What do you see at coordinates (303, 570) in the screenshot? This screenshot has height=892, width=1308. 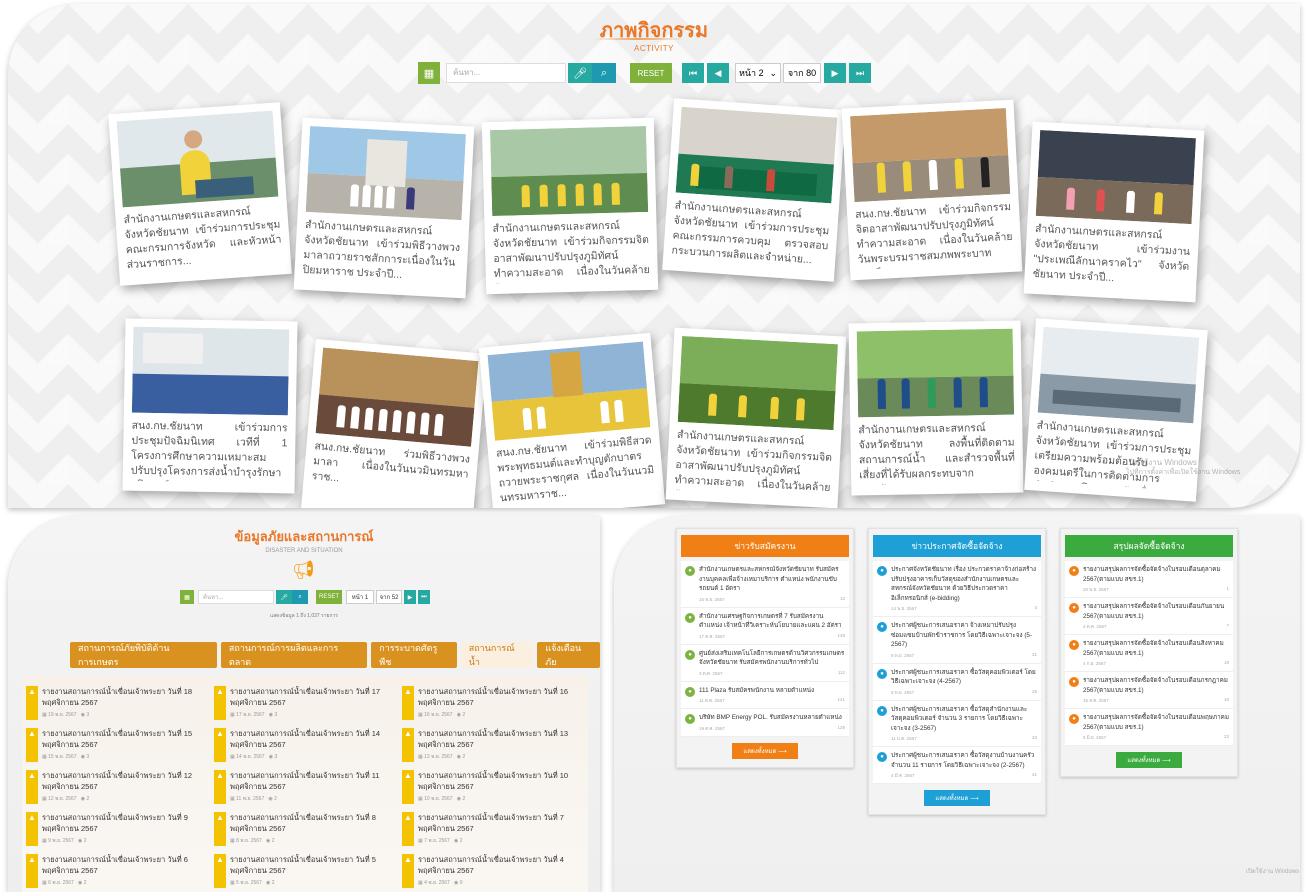 I see `megaphone-icon: 📢︎` at bounding box center [303, 570].